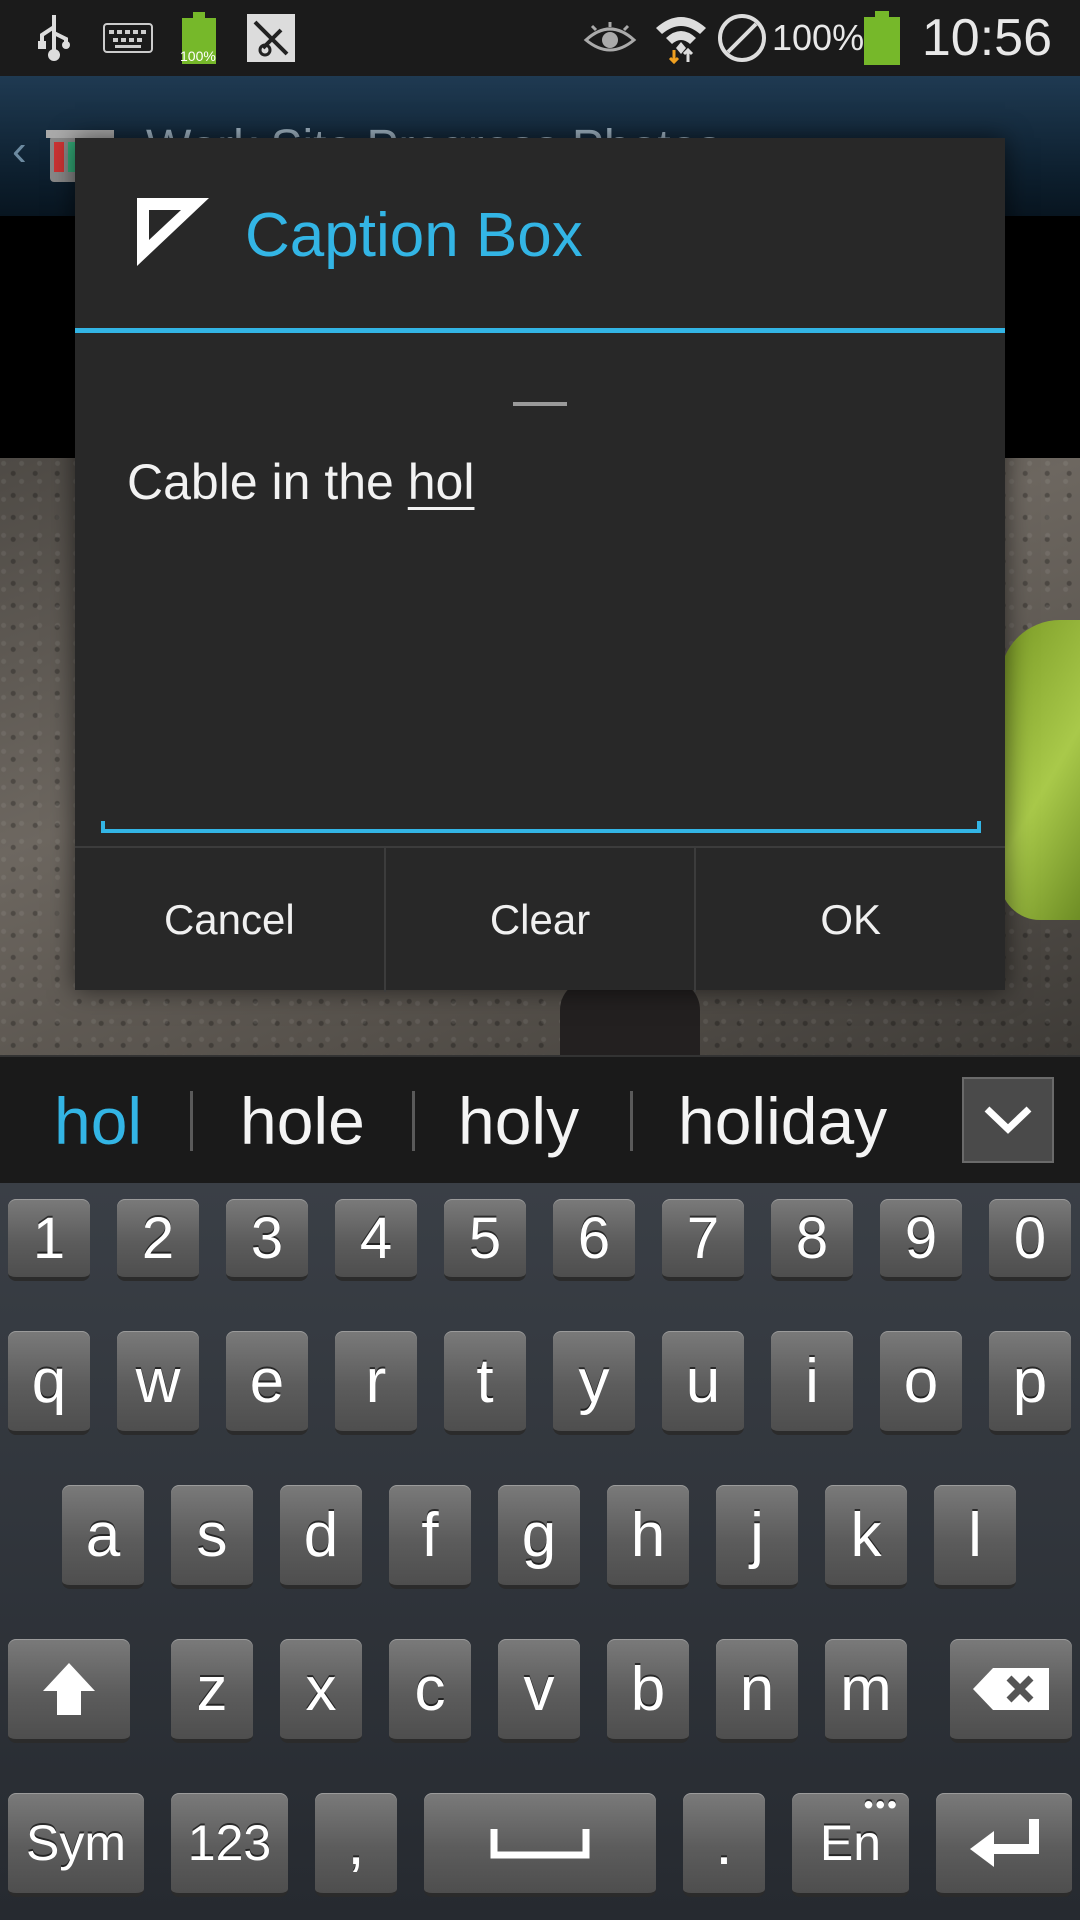 The width and height of the screenshot is (1080, 1920). What do you see at coordinates (414, 235) in the screenshot?
I see `dialog-title: Caption Box` at bounding box center [414, 235].